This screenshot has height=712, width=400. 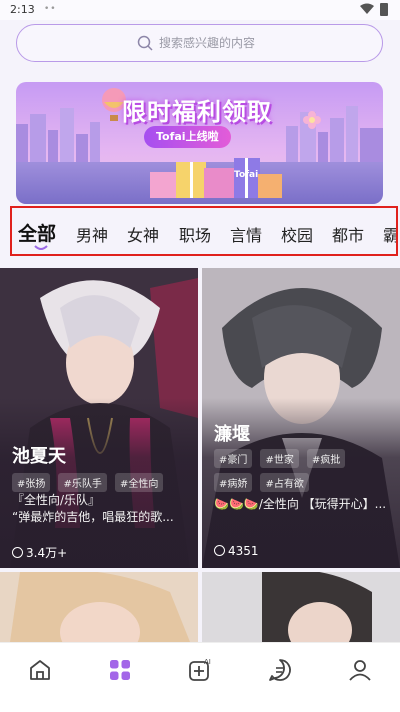 What do you see at coordinates (348, 234) in the screenshot?
I see `tab-urban: 都市` at bounding box center [348, 234].